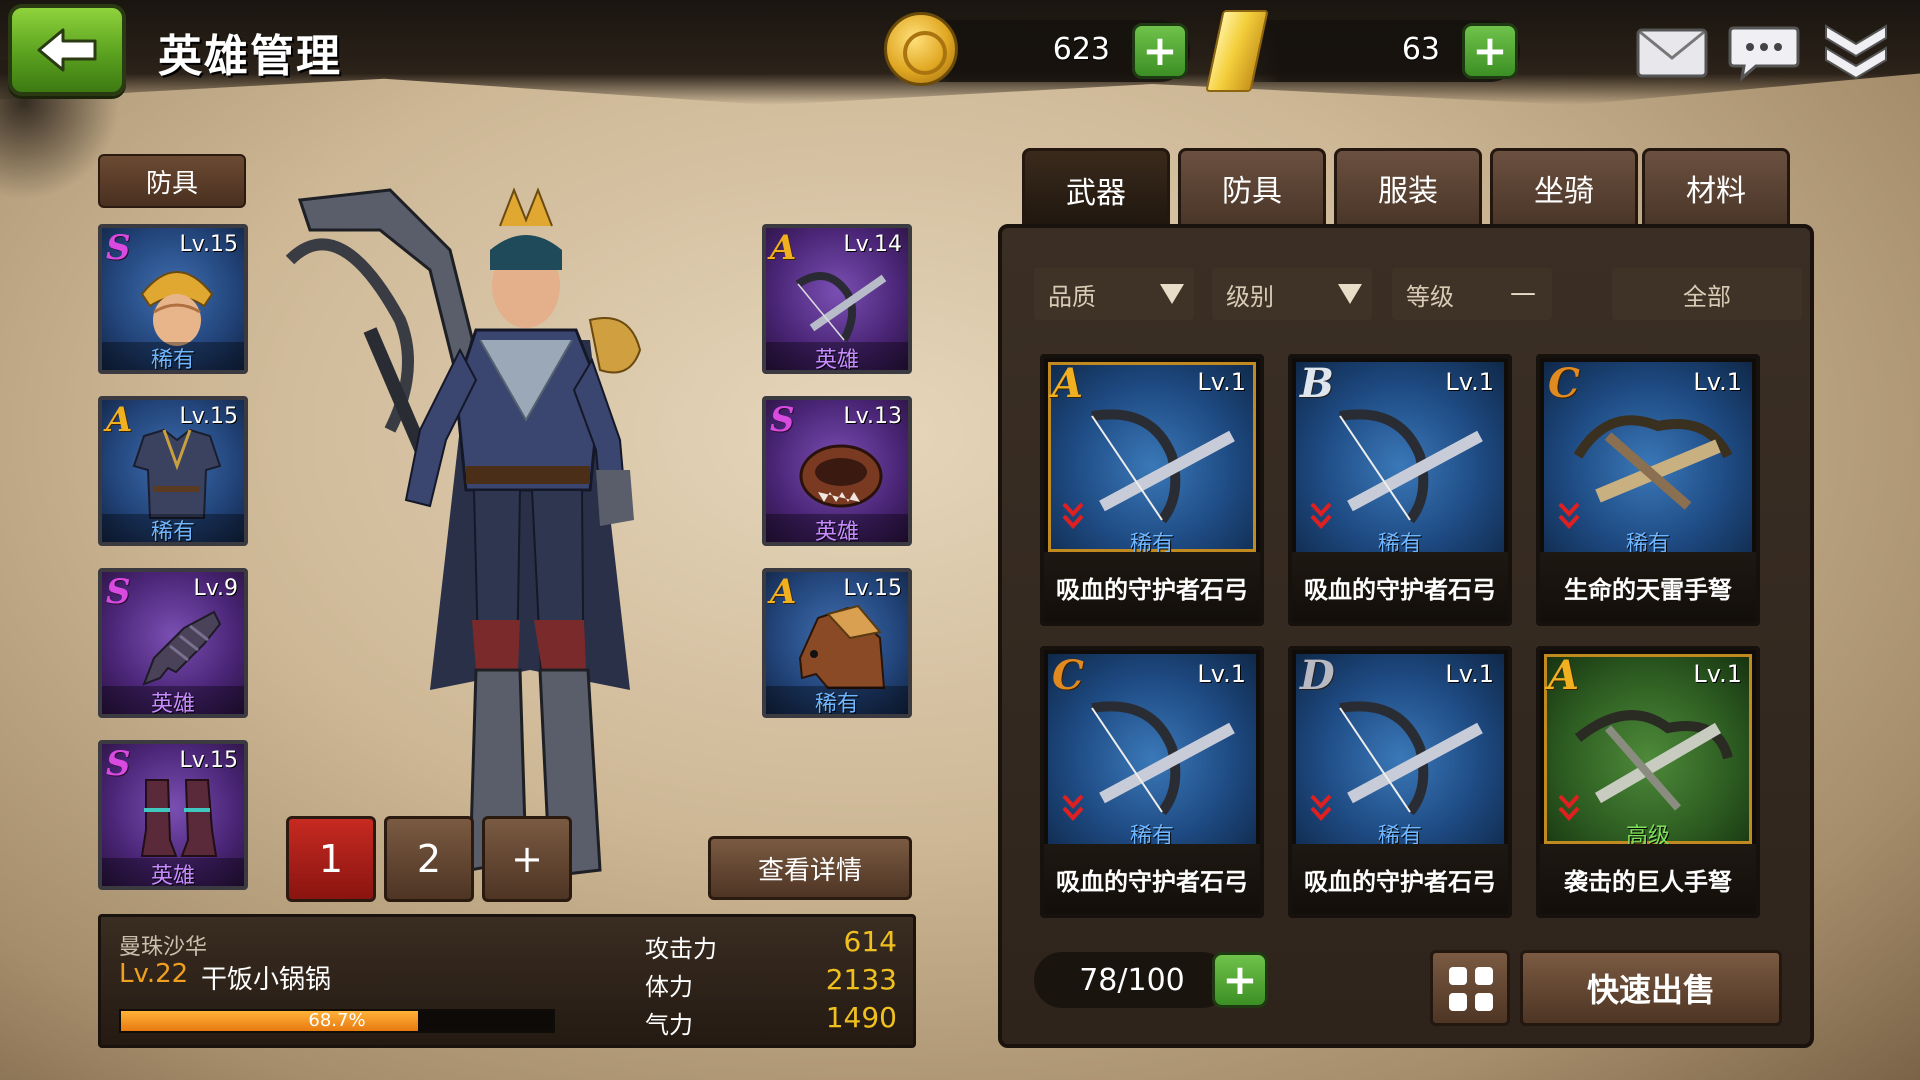 This screenshot has width=1920, height=1080. What do you see at coordinates (173, 815) in the screenshot?
I see `equip-slot-boots: S Lv.15 英雄` at bounding box center [173, 815].